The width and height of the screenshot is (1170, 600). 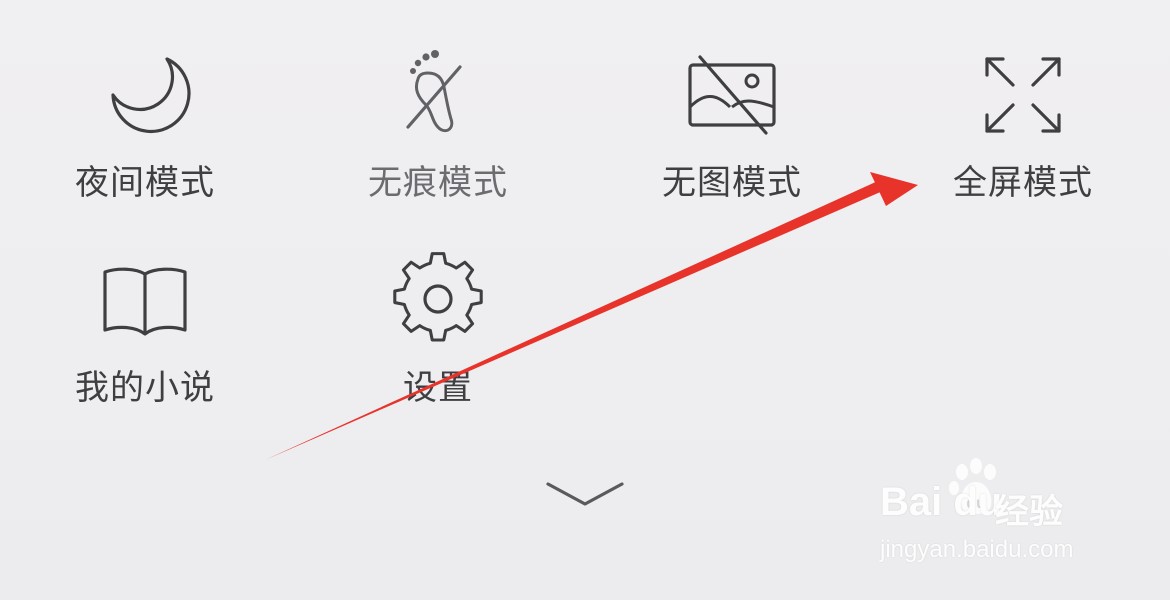 I want to click on fullscreen-expand-icon, so click(x=1023, y=95).